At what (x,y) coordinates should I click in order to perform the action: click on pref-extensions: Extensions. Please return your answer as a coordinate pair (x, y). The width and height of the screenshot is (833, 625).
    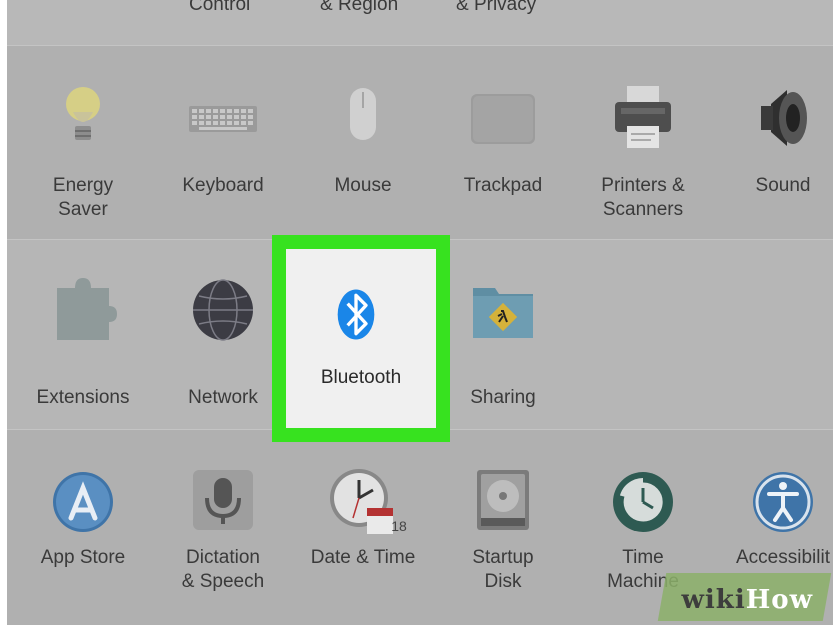
    Looking at the image, I should click on (83, 340).